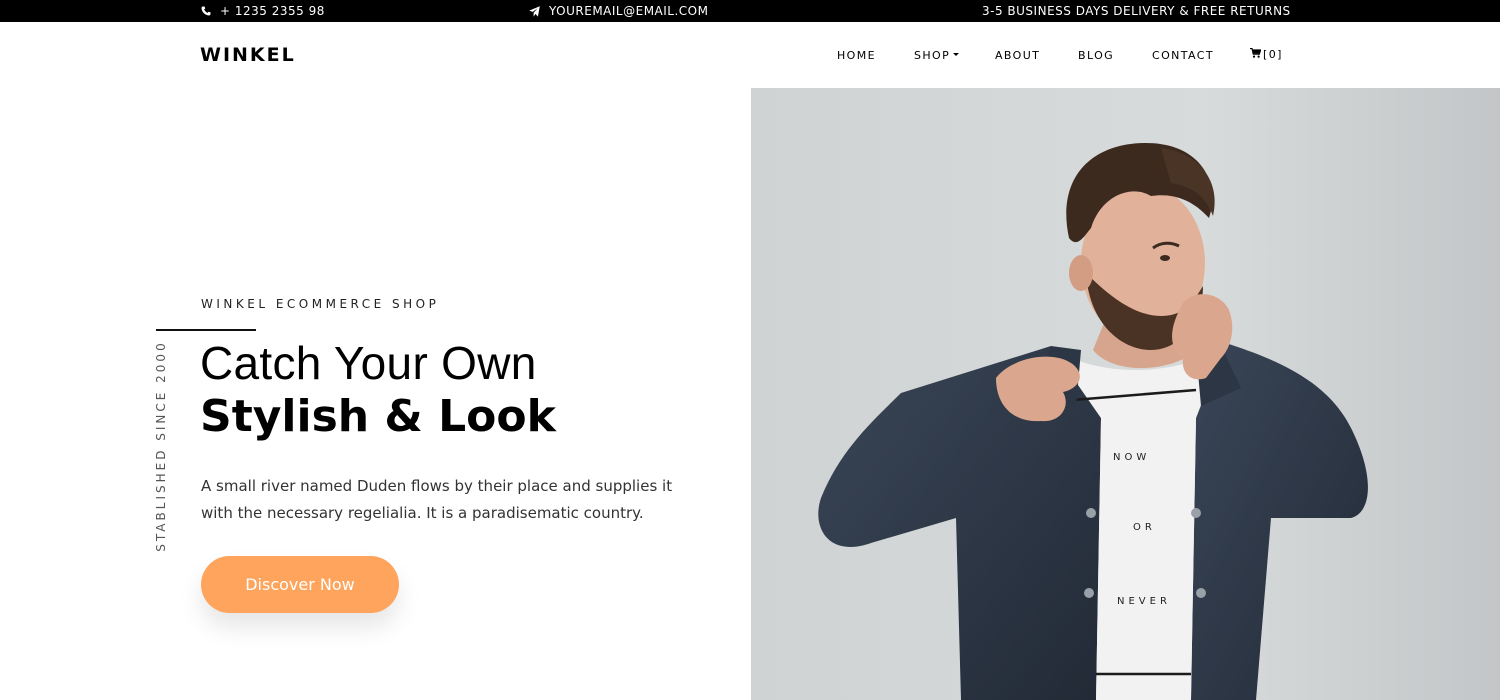  What do you see at coordinates (1131, 457) in the screenshot?
I see `shirt-text-now: NOW` at bounding box center [1131, 457].